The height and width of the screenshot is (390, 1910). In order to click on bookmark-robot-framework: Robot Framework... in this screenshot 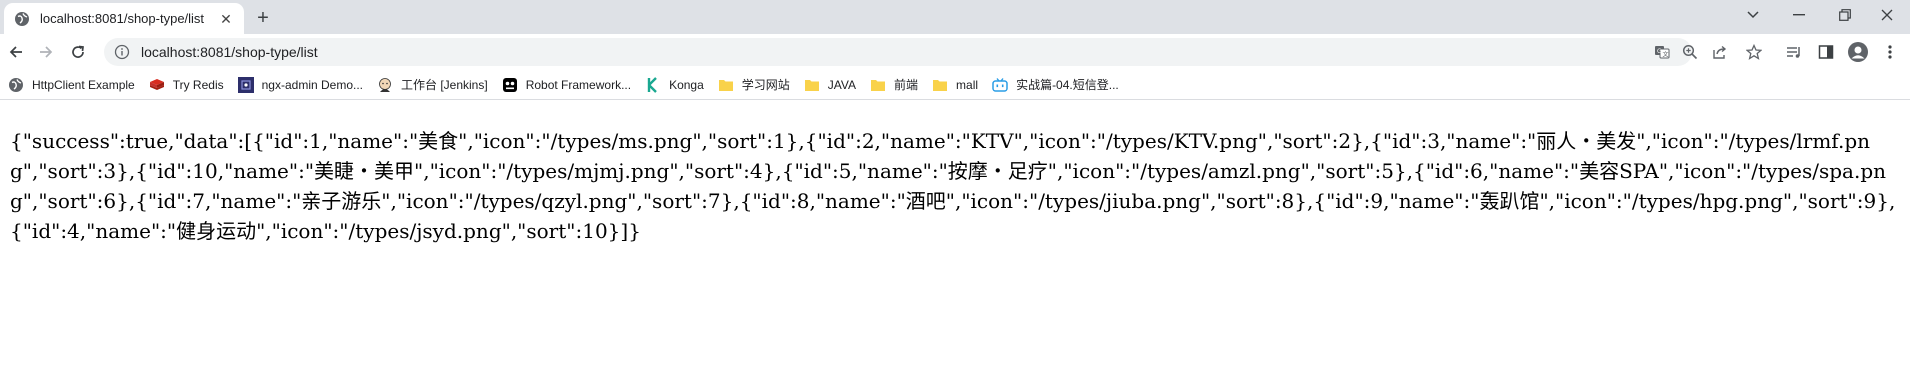, I will do `click(570, 85)`.